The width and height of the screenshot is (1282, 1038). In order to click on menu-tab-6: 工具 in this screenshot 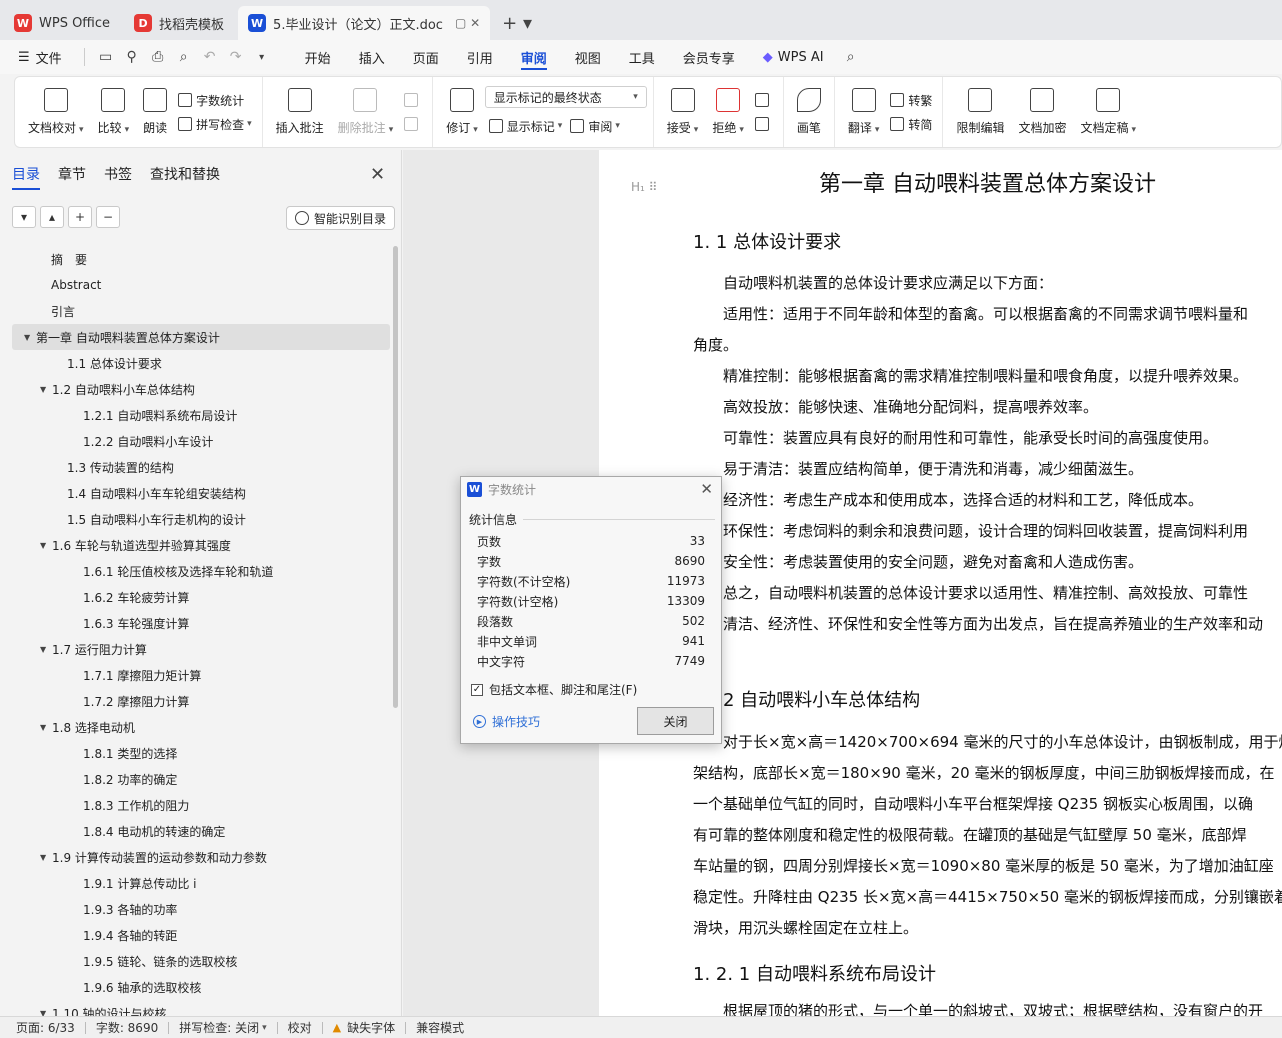, I will do `click(642, 57)`.